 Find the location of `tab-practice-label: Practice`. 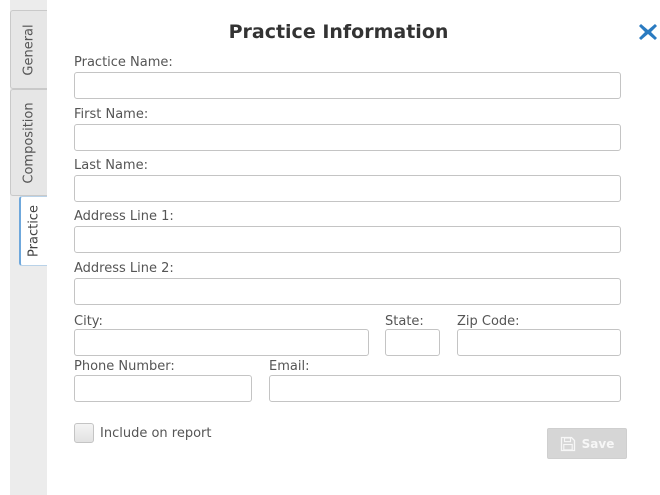

tab-practice-label: Practice is located at coordinates (34, 231).